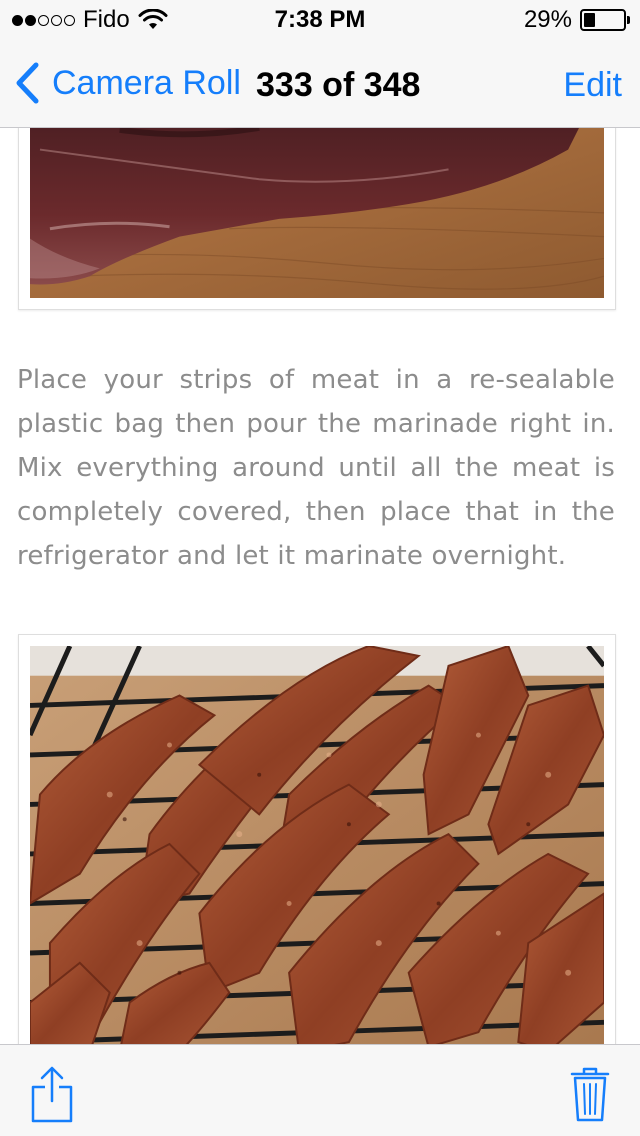  What do you see at coordinates (320, 20) in the screenshot?
I see `status-bar: Fido 7:38 PM 29%` at bounding box center [320, 20].